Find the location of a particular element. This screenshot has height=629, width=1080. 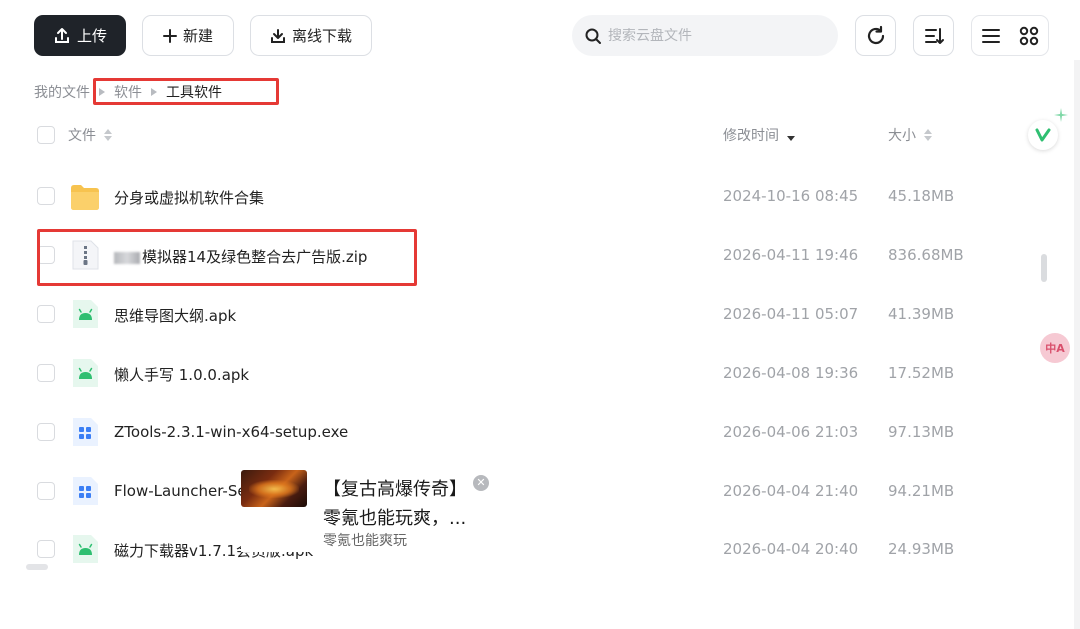

list-view-icon is located at coordinates (991, 36).